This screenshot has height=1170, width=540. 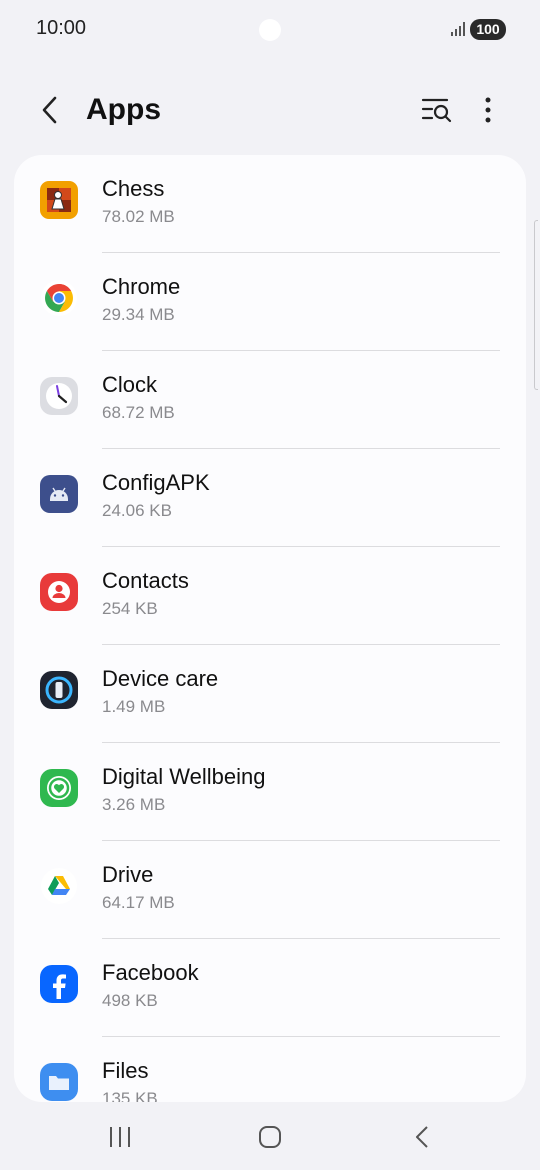 I want to click on facebook-icon, so click(x=59, y=984).